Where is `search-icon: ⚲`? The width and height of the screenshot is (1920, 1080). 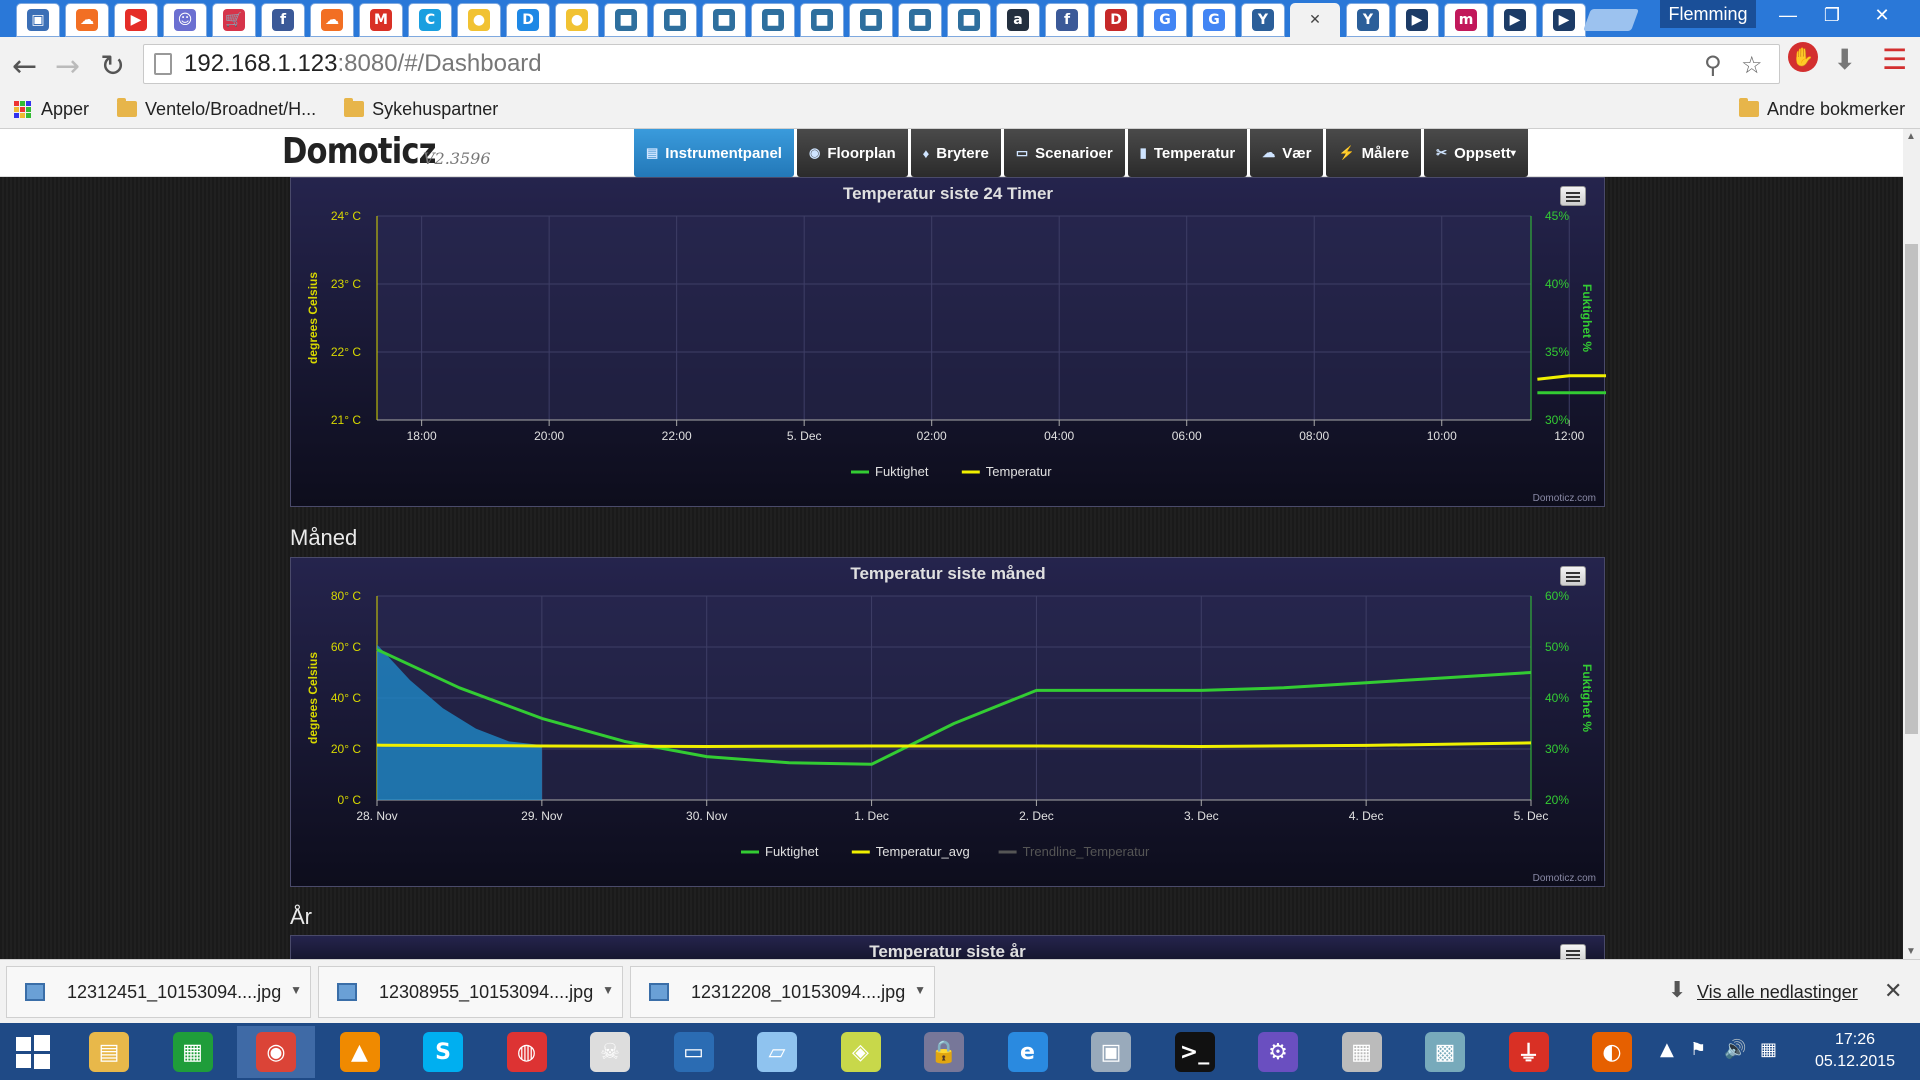 search-icon: ⚲ is located at coordinates (1713, 65).